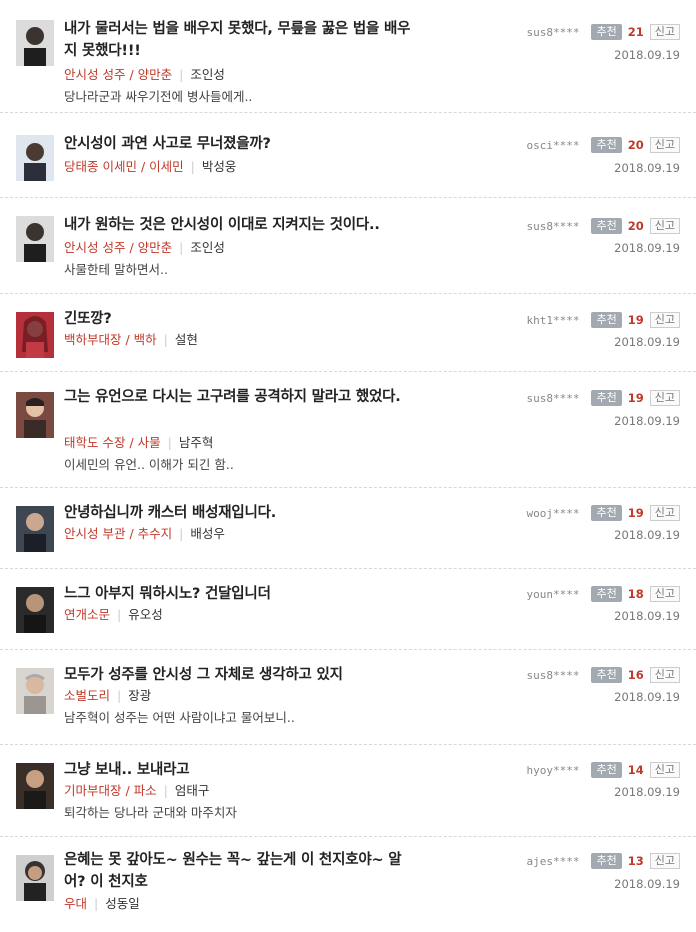  Describe the element at coordinates (239, 225) in the screenshot. I see `comment-title: 내가 원하는 것은 안시성이 이대로 지켜지는 것이다..` at that location.